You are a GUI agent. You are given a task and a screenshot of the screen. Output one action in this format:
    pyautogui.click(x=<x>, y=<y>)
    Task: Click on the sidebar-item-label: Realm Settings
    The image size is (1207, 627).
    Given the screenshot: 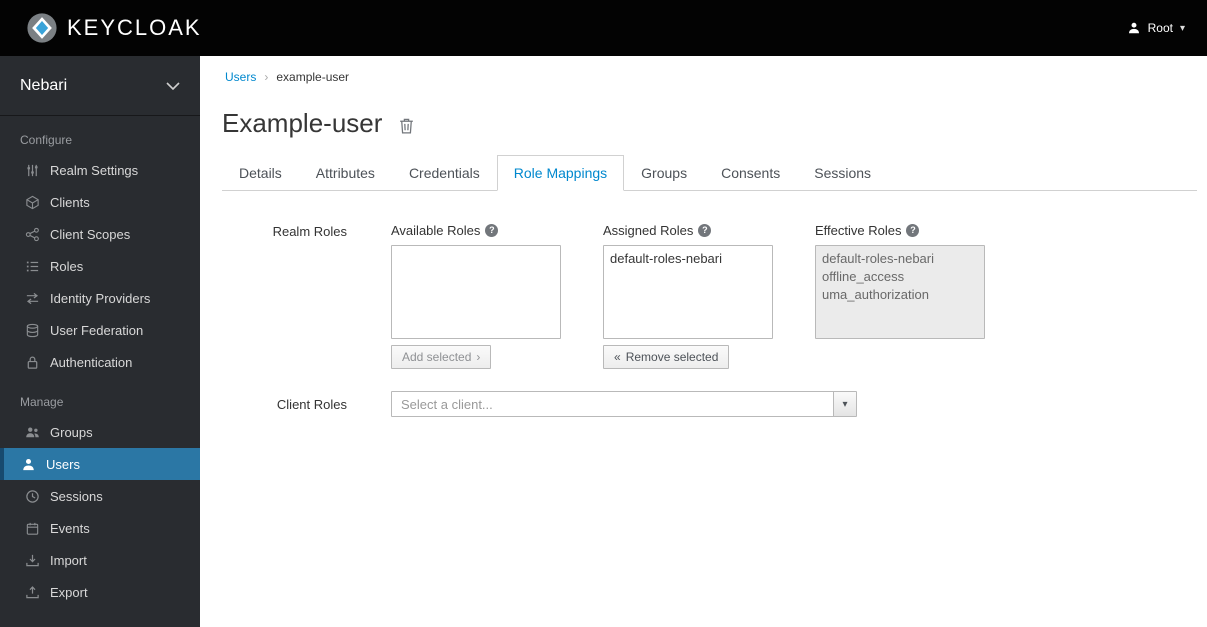 What is the action you would take?
    pyautogui.click(x=94, y=170)
    